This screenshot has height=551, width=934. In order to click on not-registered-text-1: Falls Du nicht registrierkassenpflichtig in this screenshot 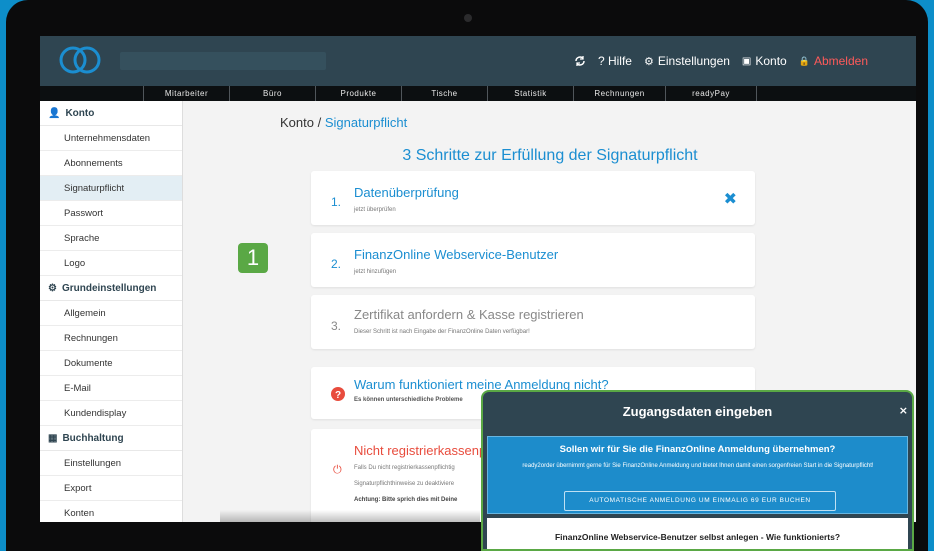, I will do `click(404, 468)`.